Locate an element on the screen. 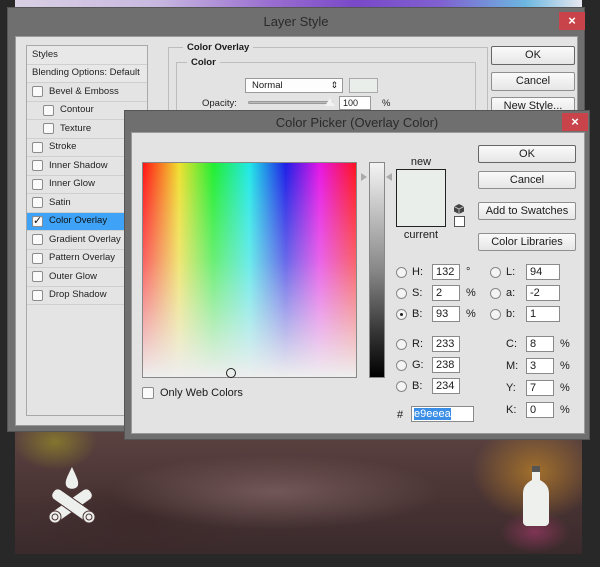  hsb-s-radio is located at coordinates (401, 293).